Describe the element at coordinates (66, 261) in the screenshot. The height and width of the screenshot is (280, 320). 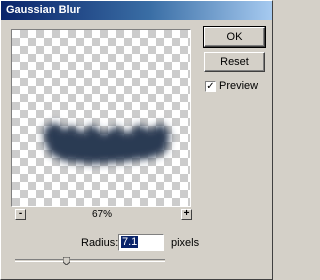
I see `radius-slider-thumb` at that location.